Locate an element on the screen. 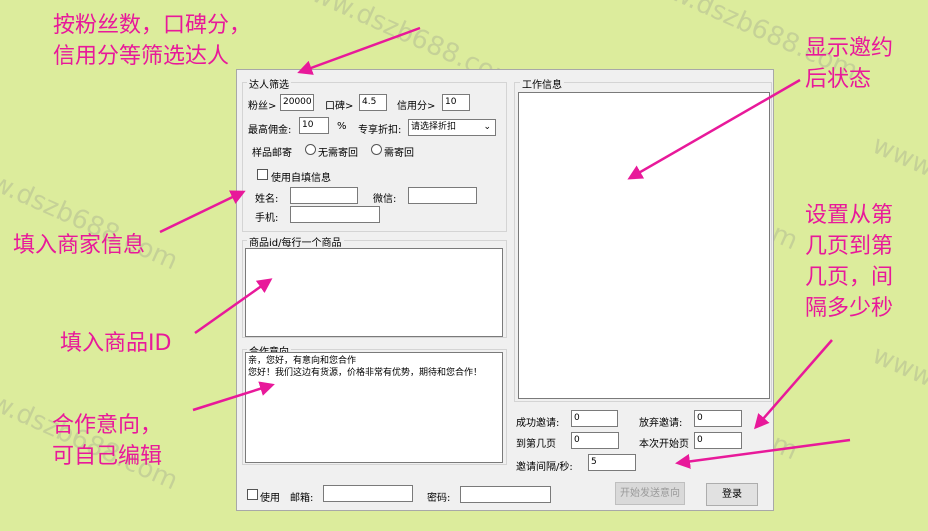 This screenshot has width=928, height=531. annotation-line: 填入商品ID is located at coordinates (116, 343).